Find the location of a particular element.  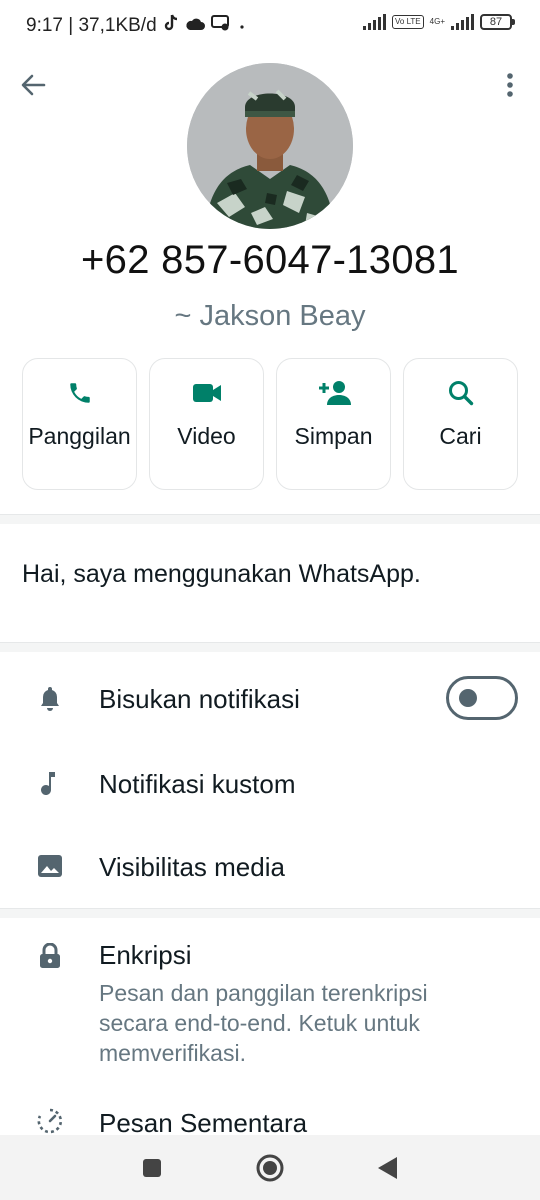

dot-icon is located at coordinates (242, 26).